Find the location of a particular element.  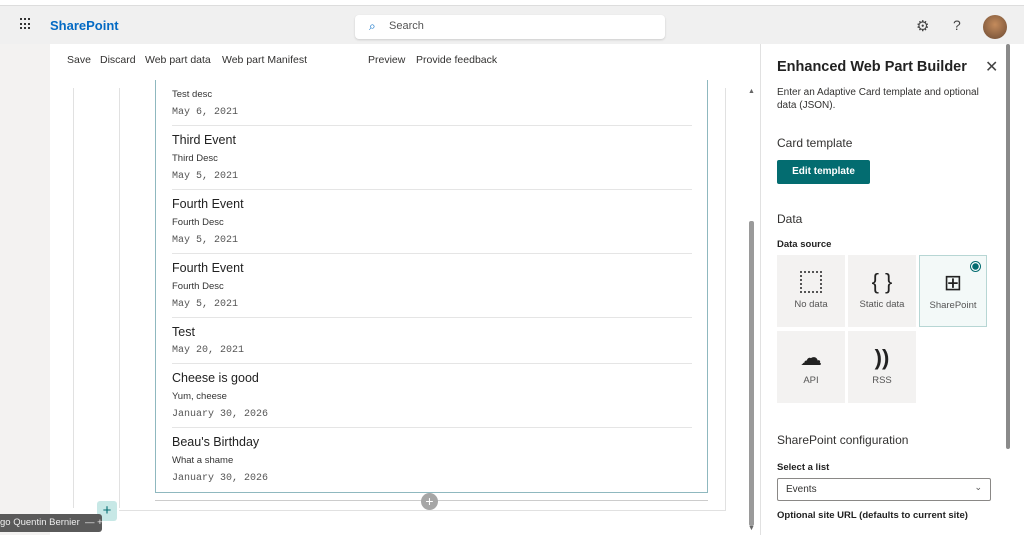

event-desc: What a shame is located at coordinates (203, 460).